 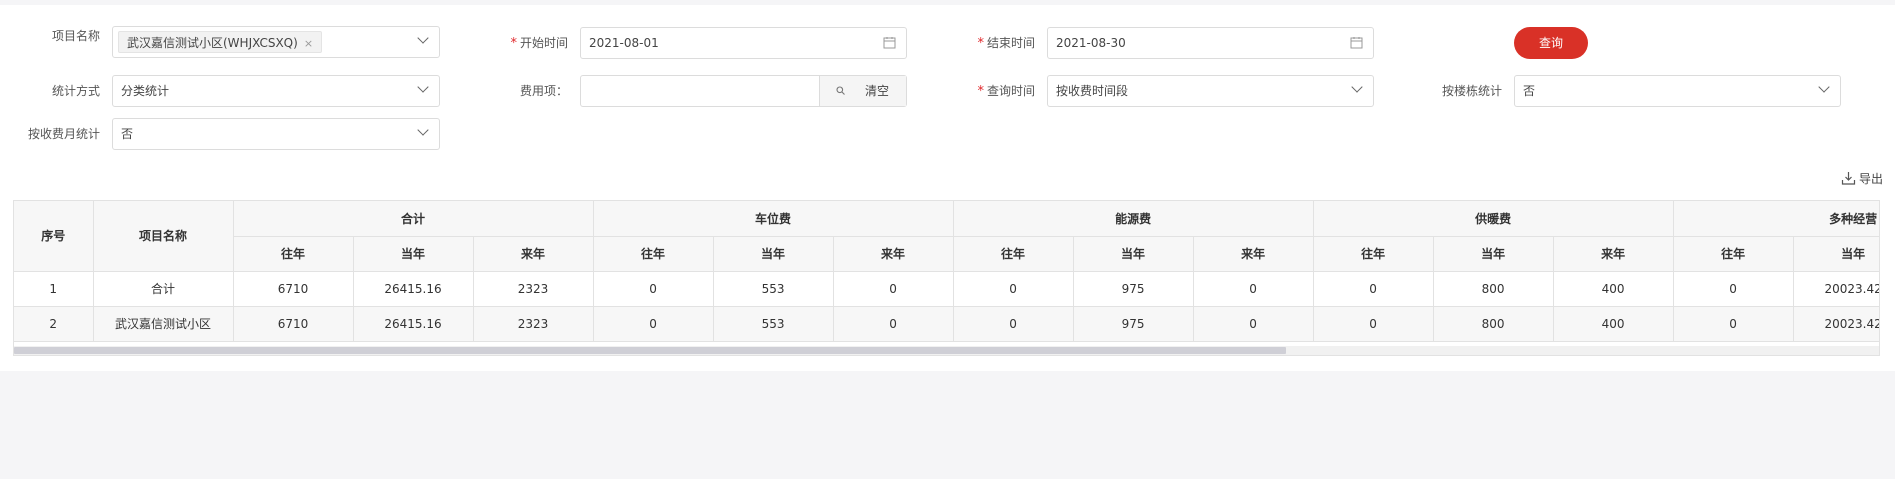 I want to click on col-project-header: 项目名称, so click(x=163, y=236).